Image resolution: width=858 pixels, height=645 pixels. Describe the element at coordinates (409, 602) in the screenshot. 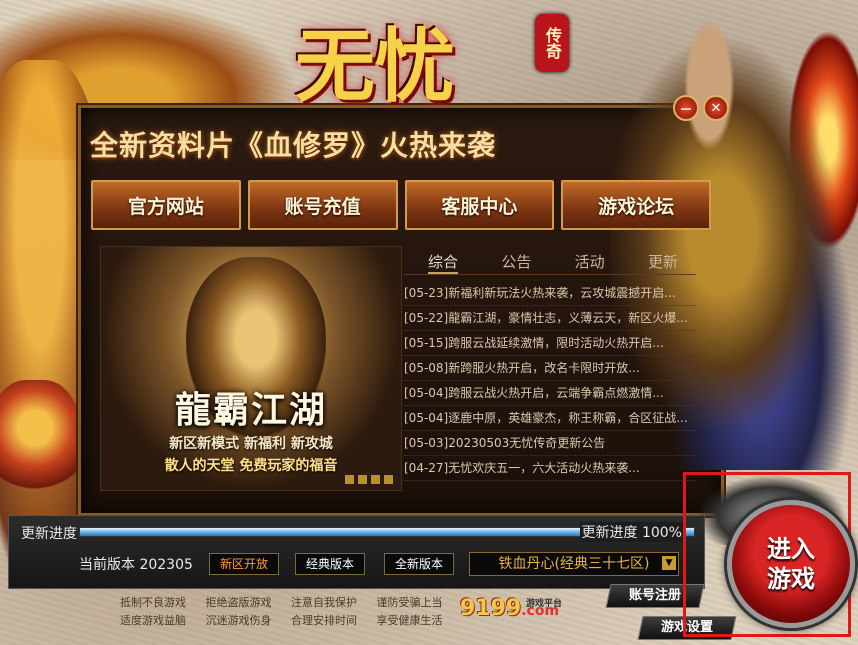

I see `notice-text: 谨防受骗上当` at that location.